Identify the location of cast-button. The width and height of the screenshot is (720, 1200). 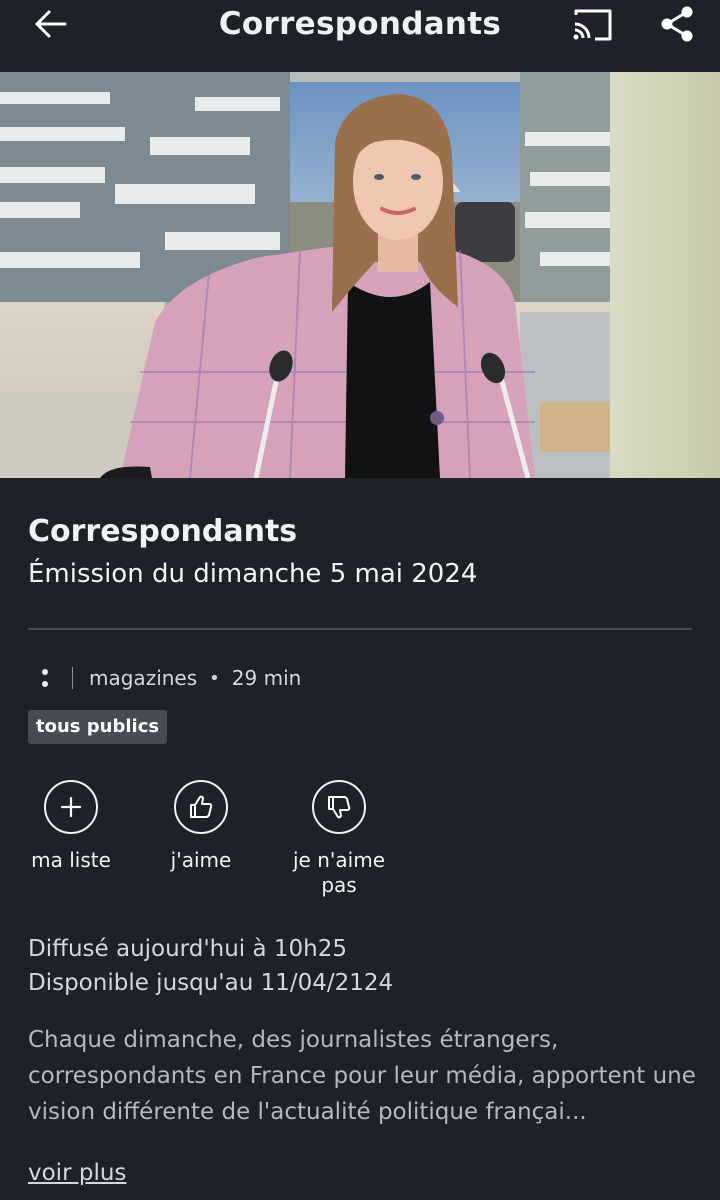
(593, 24).